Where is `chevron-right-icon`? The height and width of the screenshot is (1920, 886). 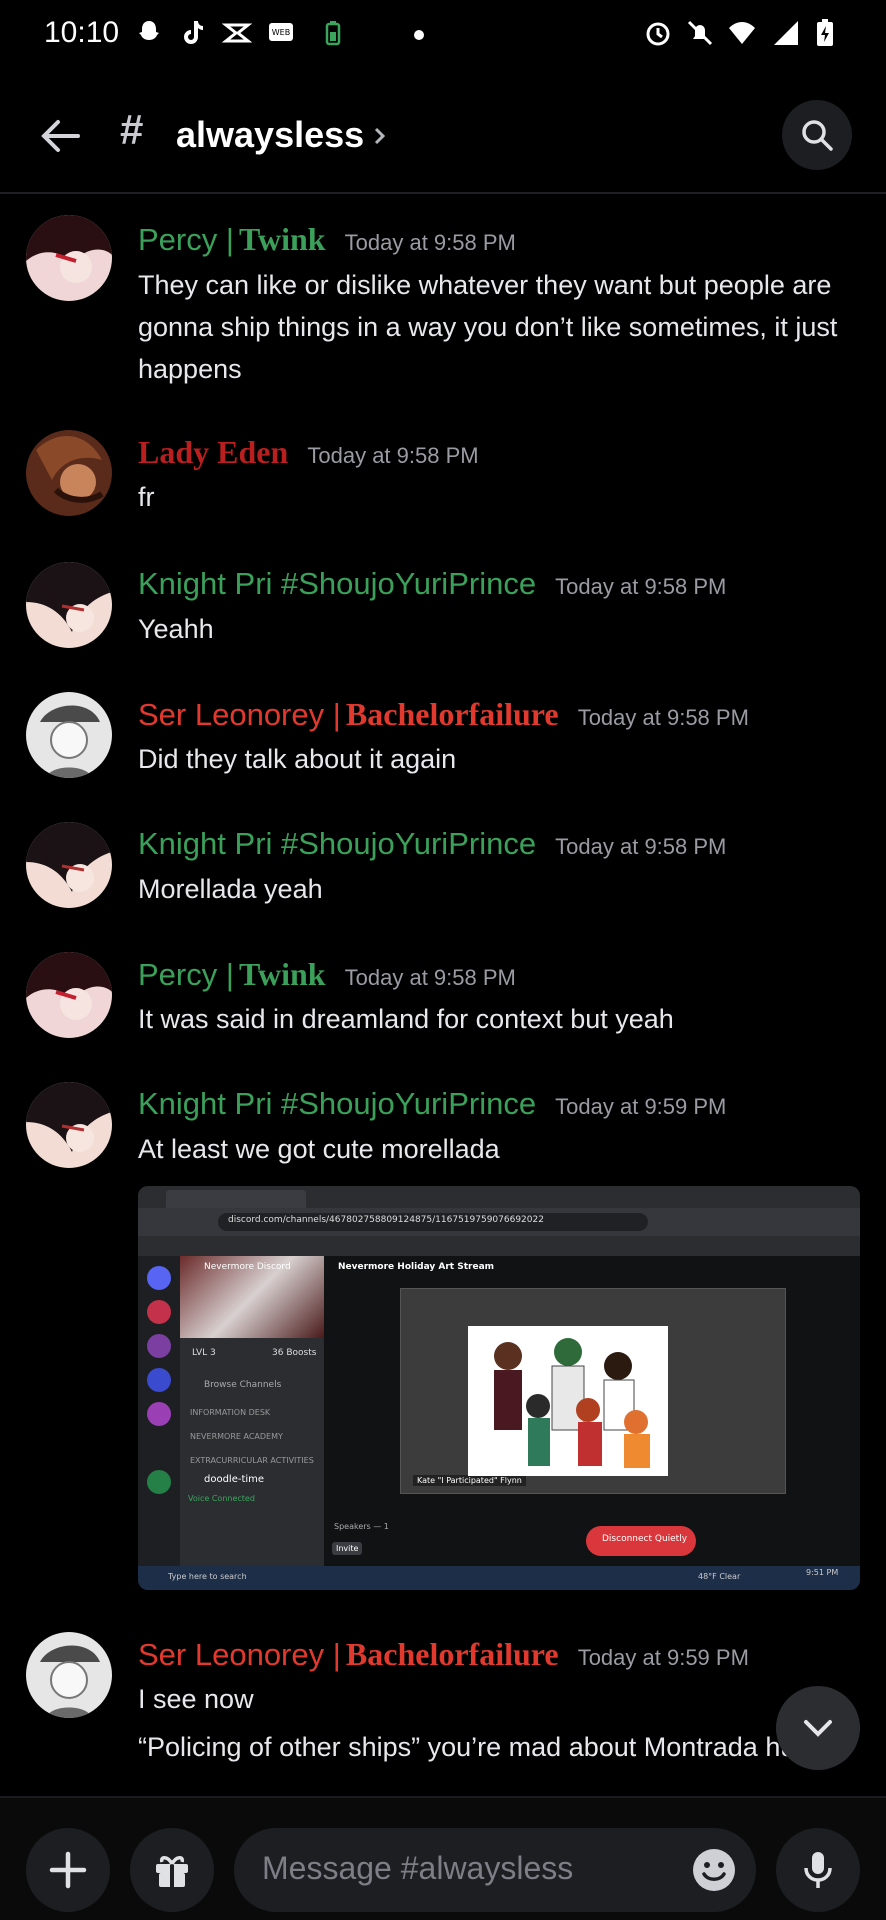 chevron-right-icon is located at coordinates (380, 136).